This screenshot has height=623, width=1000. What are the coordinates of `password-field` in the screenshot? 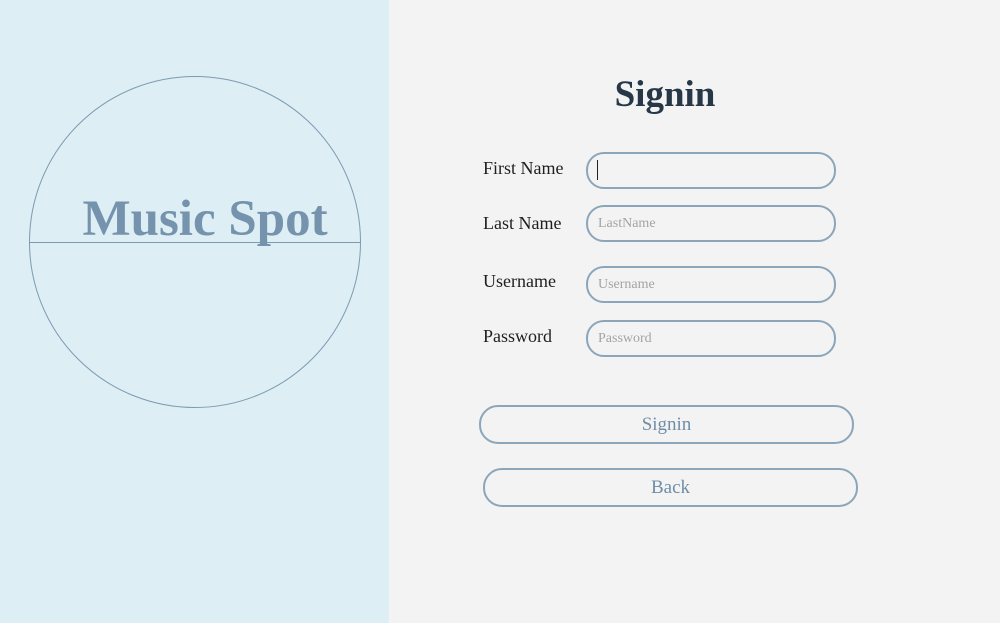 It's located at (711, 338).